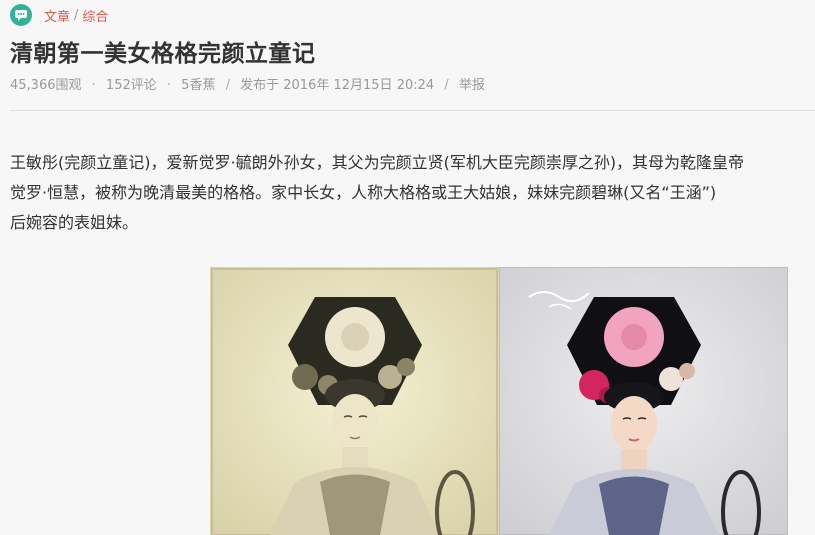 The width and height of the screenshot is (815, 535). What do you see at coordinates (95, 15) in the screenshot?
I see `breadcrumb-category-link: 综合` at bounding box center [95, 15].